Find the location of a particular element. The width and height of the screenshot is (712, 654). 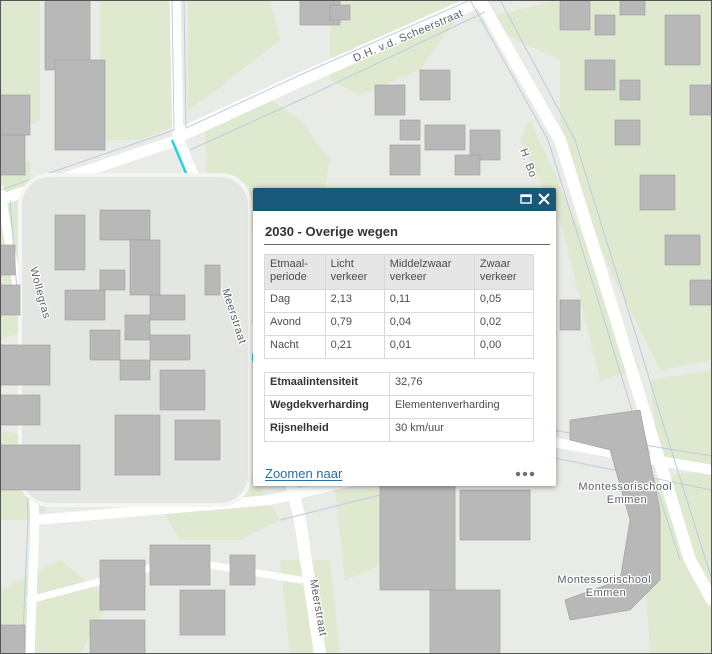

table-cell: Dag is located at coordinates (295, 301).